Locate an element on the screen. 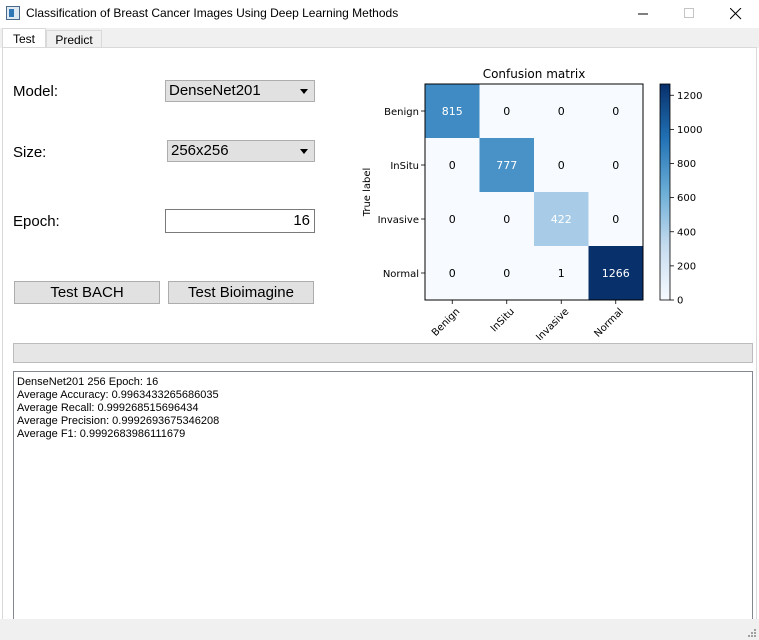 Image resolution: width=759 pixels, height=640 pixels. epoch-input: 16 is located at coordinates (240, 221).